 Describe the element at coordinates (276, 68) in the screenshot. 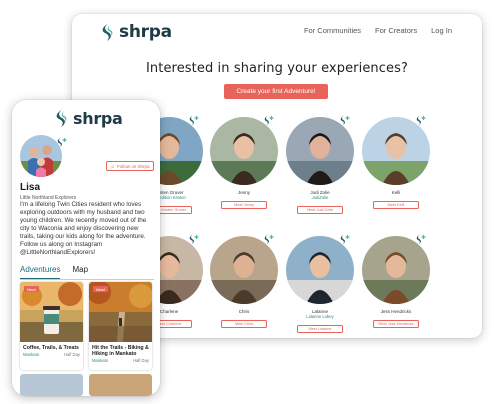

I see `page-headline: Interested in sharing your experiences?` at that location.